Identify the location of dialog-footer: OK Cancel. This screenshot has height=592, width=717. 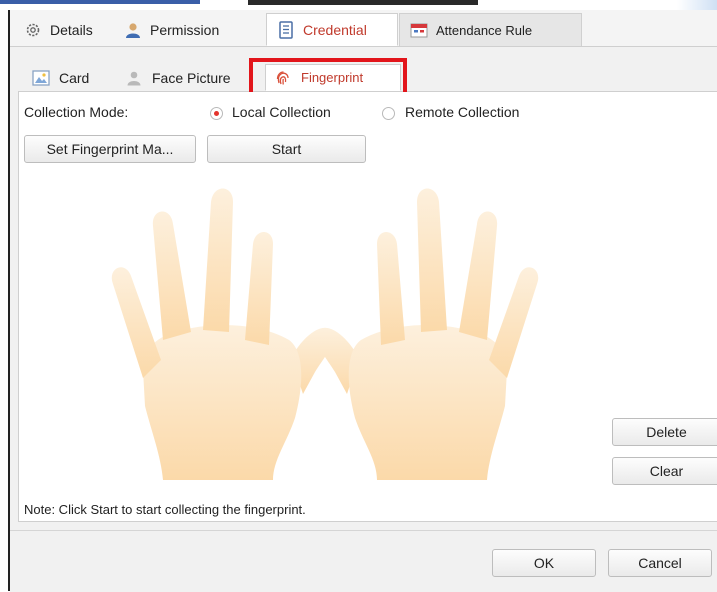
(363, 561).